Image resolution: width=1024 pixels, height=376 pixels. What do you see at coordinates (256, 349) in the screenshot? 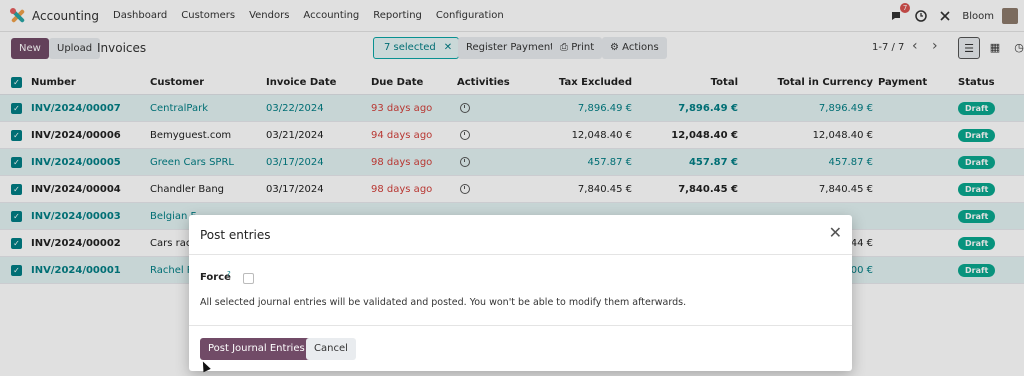
I see `post-journal-entries-button: Post Journal Entries` at bounding box center [256, 349].